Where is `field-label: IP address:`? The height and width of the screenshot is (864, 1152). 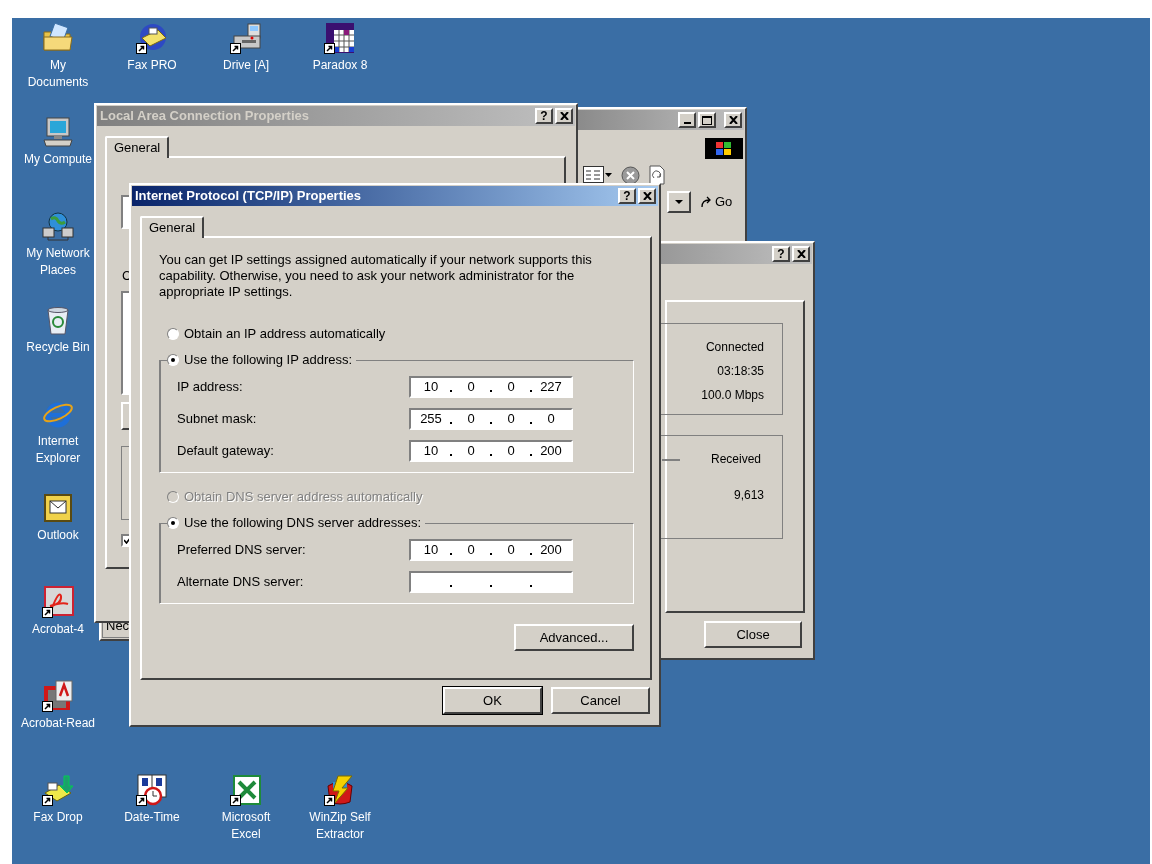 field-label: IP address: is located at coordinates (210, 387).